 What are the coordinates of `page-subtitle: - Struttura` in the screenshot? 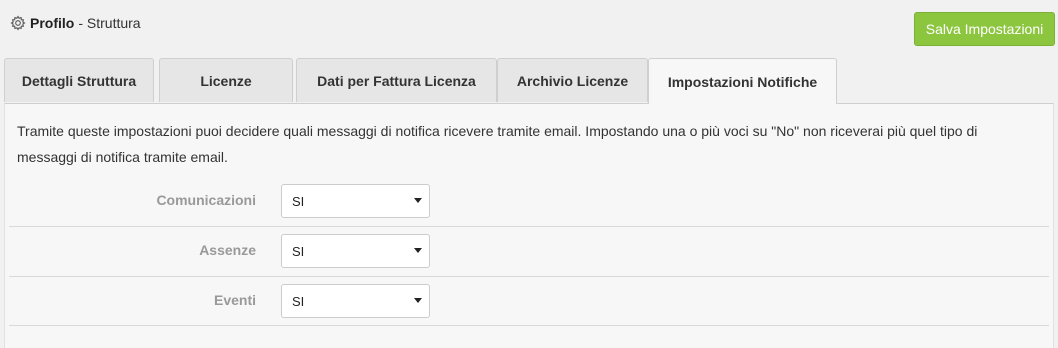 It's located at (109, 23).